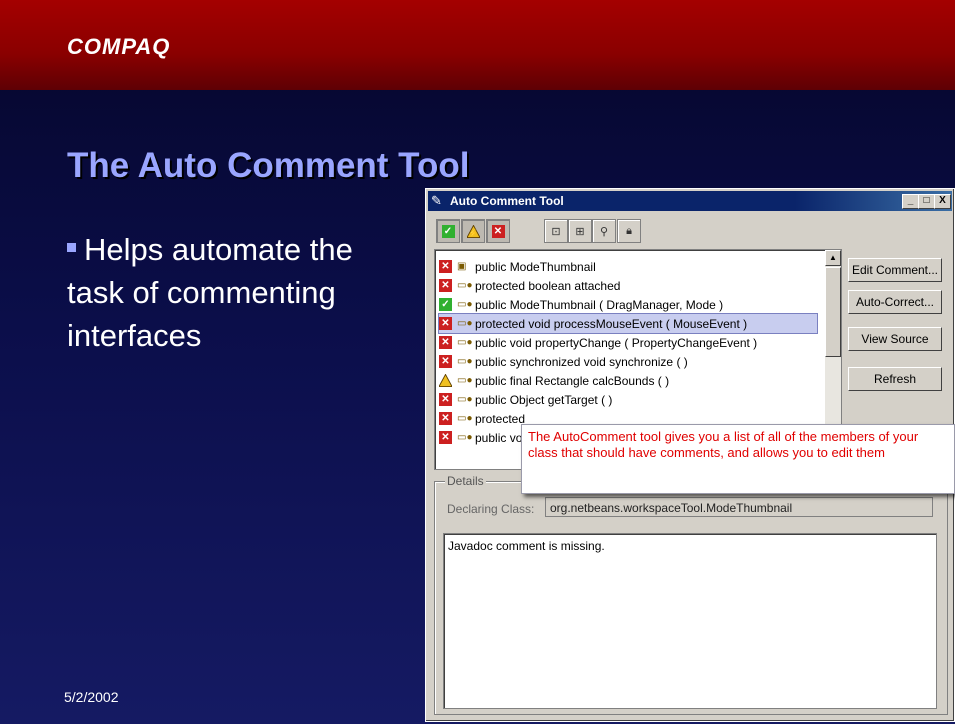  Describe the element at coordinates (548, 285) in the screenshot. I see `member-label: protected boolean attached` at that location.